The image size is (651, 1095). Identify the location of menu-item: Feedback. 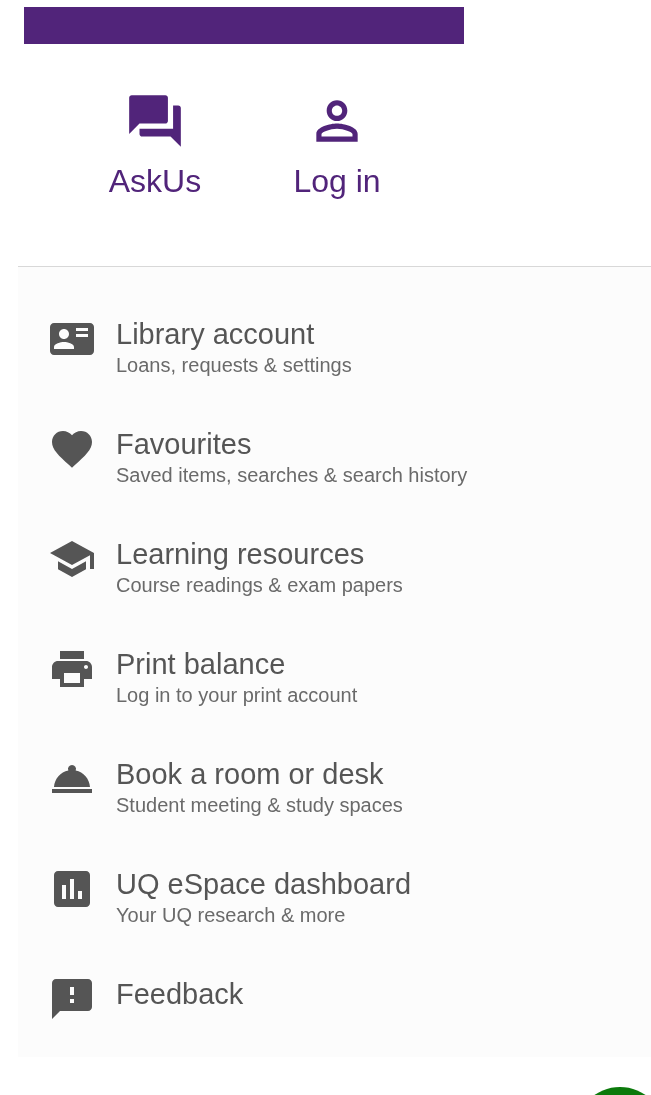
(334, 1032).